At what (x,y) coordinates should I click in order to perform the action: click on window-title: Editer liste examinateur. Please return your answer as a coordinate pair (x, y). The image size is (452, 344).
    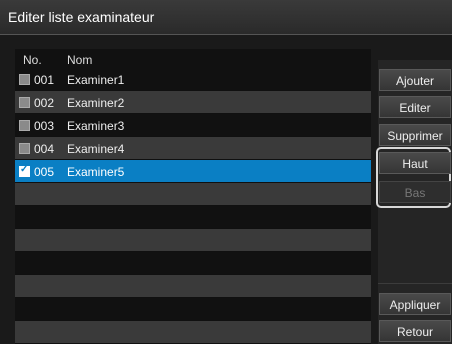
    Looking at the image, I should click on (81, 17).